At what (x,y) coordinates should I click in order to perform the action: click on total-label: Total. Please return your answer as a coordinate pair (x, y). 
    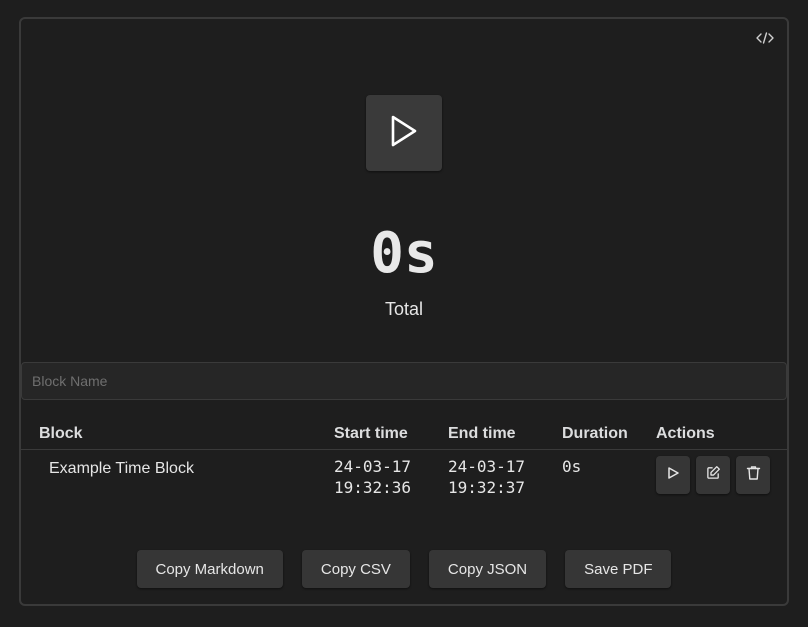
    Looking at the image, I should click on (404, 309).